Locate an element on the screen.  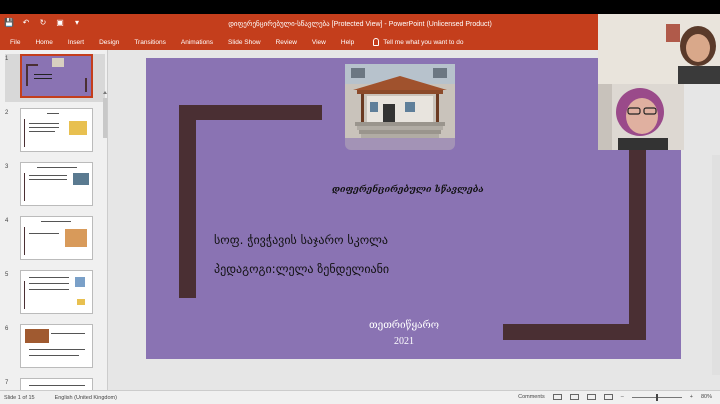
slide-subtitle: დიფერენცირებული სწავლება is located at coordinates (408, 190).